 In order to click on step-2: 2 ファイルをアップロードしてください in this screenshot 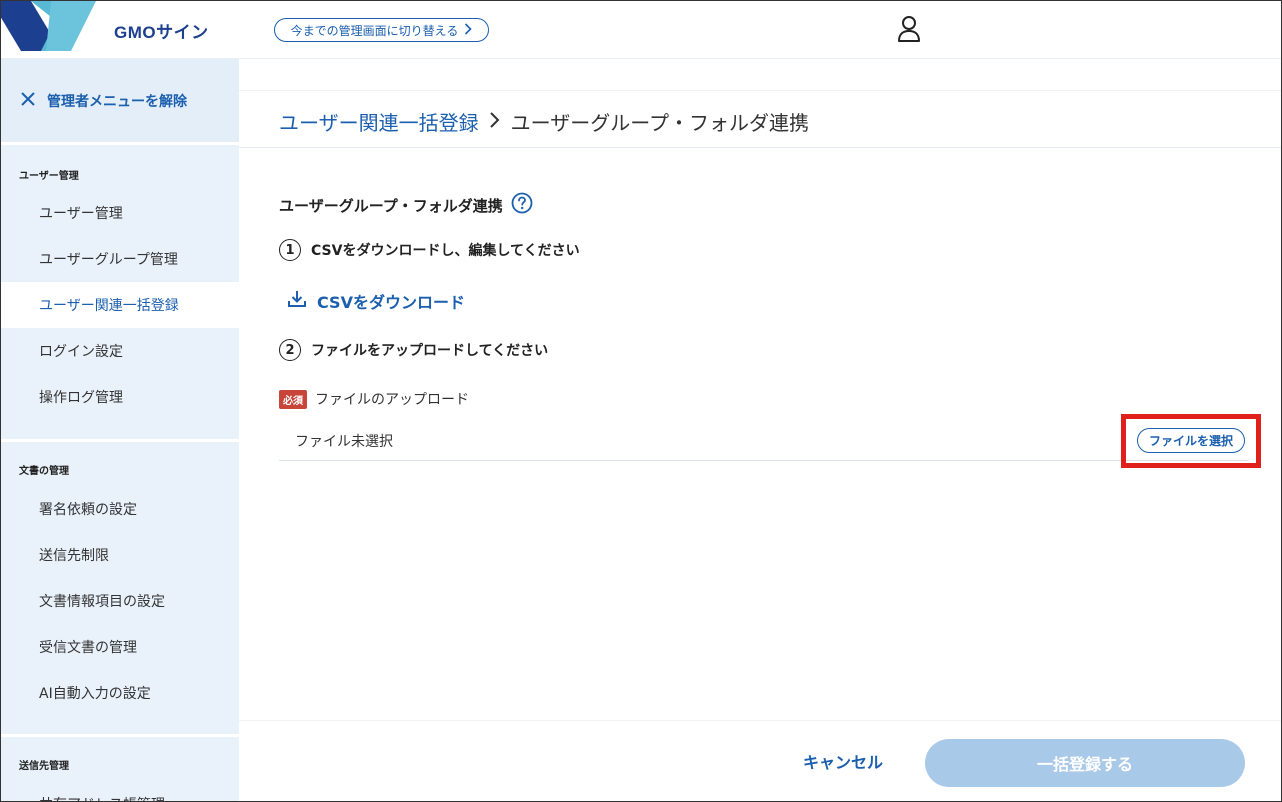, I will do `click(413, 350)`.